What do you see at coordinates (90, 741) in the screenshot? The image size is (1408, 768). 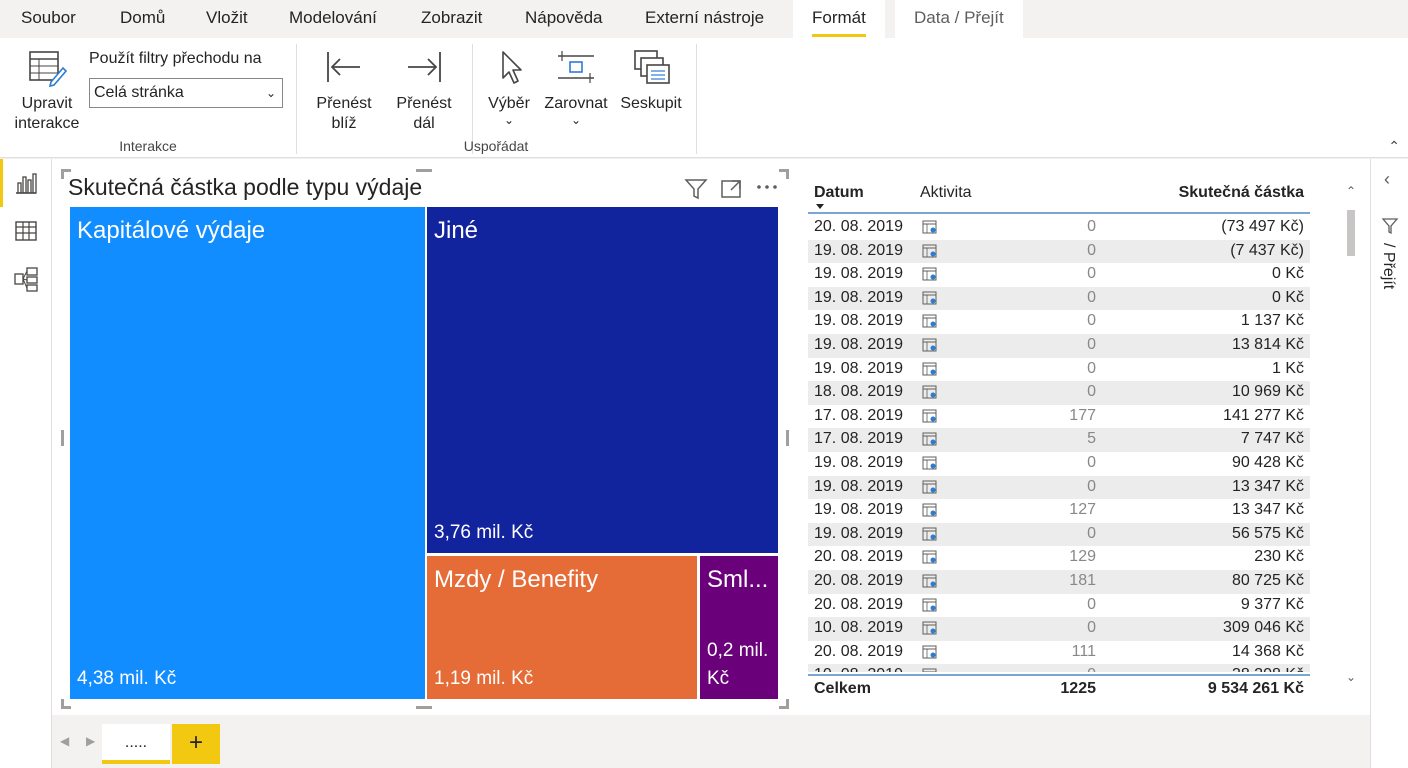 I see `chevron-right-icon: ▶` at bounding box center [90, 741].